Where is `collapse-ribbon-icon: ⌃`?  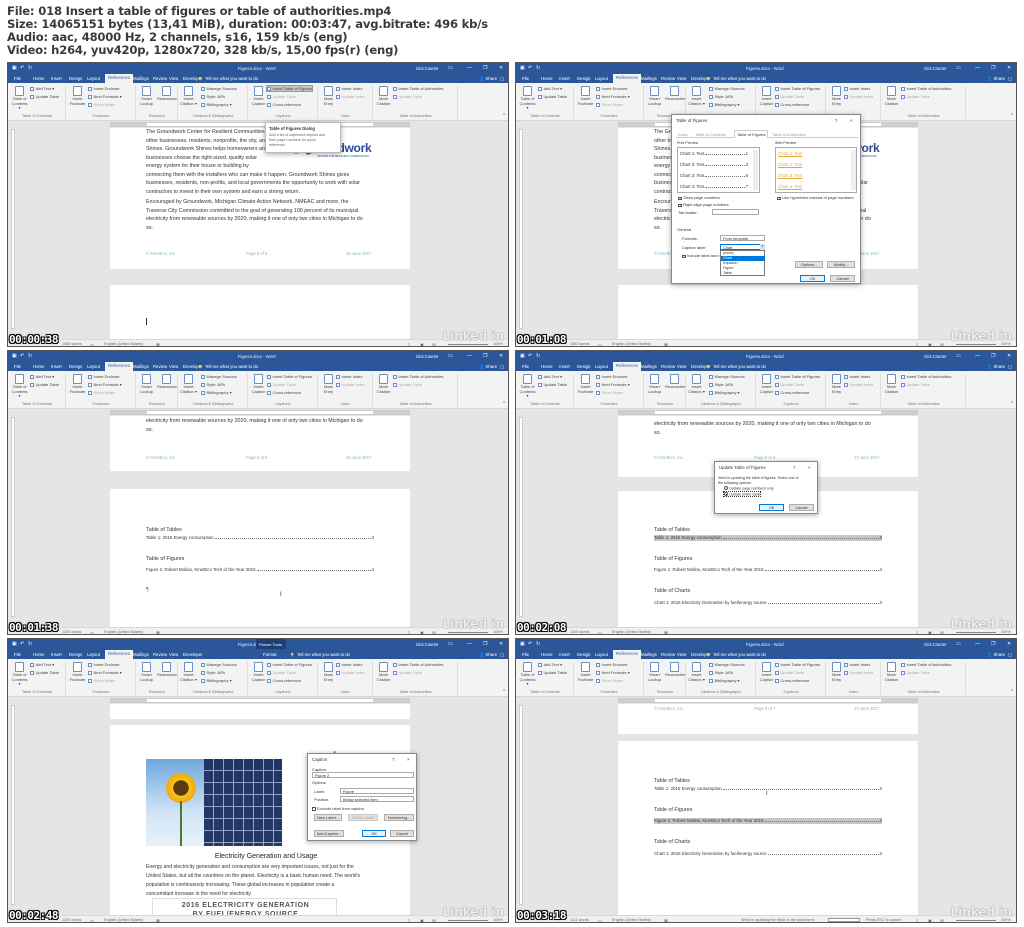
collapse-ribbon-icon: ⌃ is located at coordinates (1012, 692).